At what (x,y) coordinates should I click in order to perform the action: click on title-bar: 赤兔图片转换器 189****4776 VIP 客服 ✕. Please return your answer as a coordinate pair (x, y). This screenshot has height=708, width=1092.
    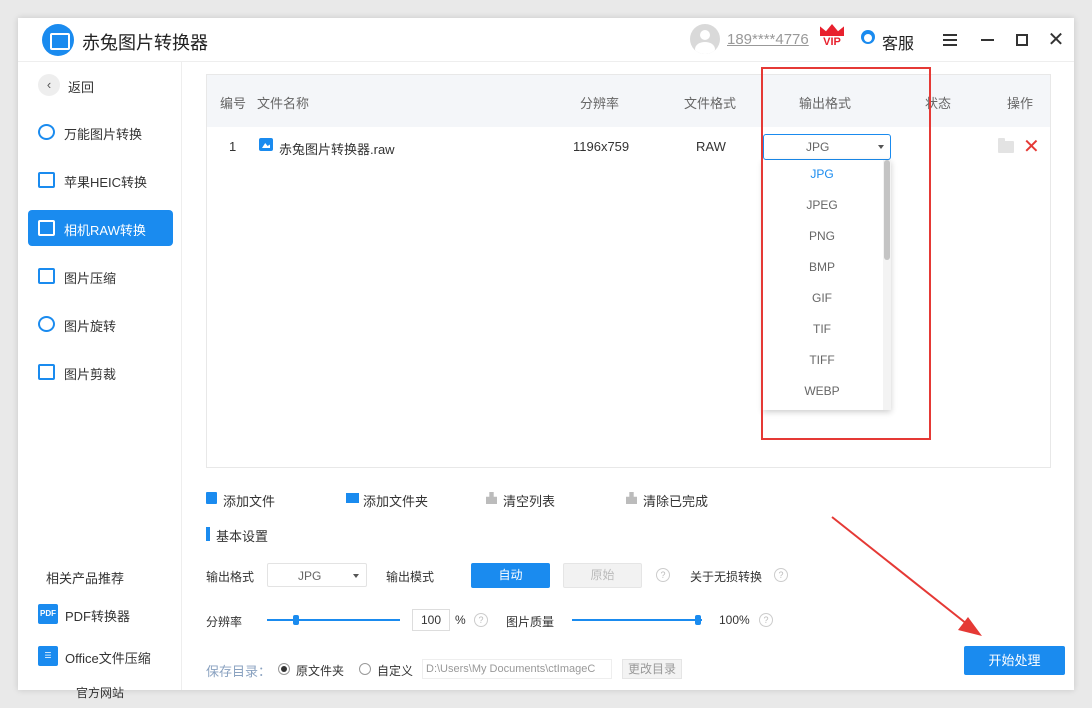
    Looking at the image, I should click on (546, 40).